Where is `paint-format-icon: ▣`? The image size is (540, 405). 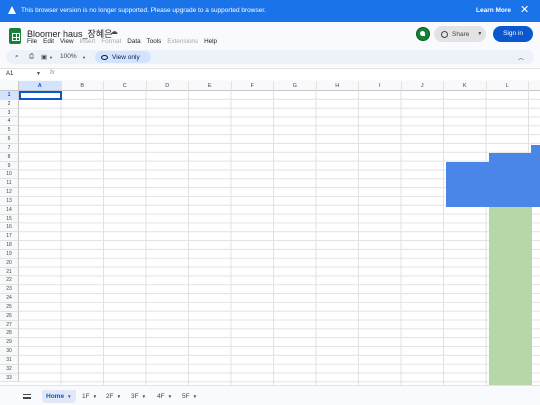
paint-format-icon: ▣ is located at coordinates (44, 57).